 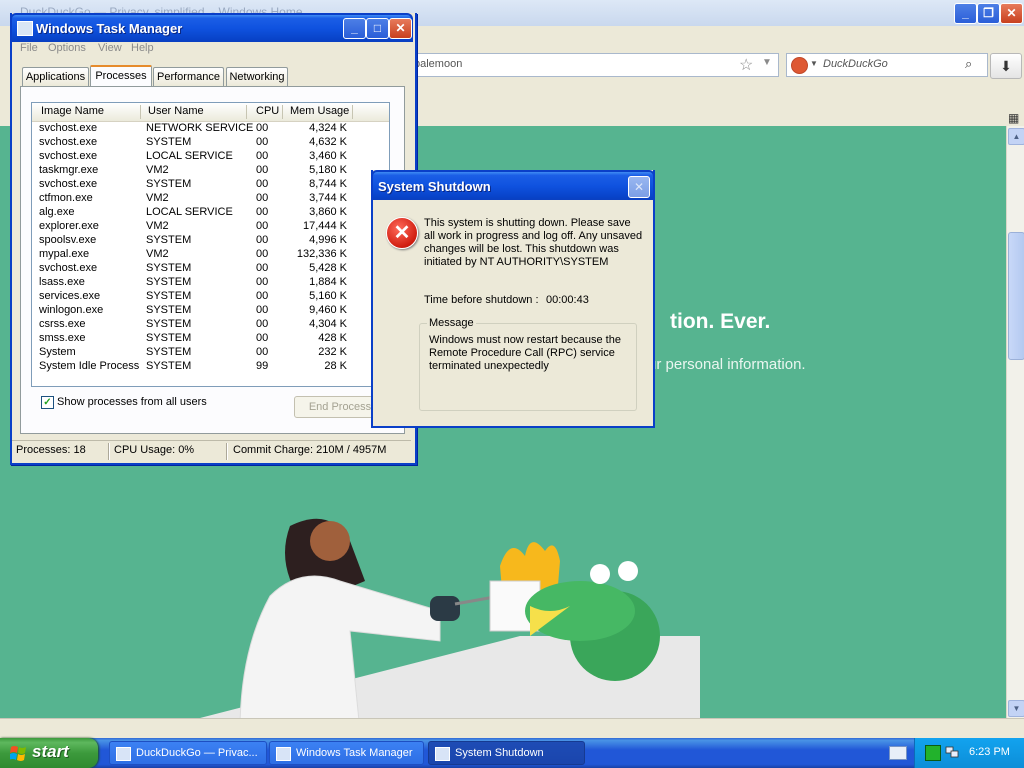 I want to click on keyboard-icon, so click(x=898, y=753).